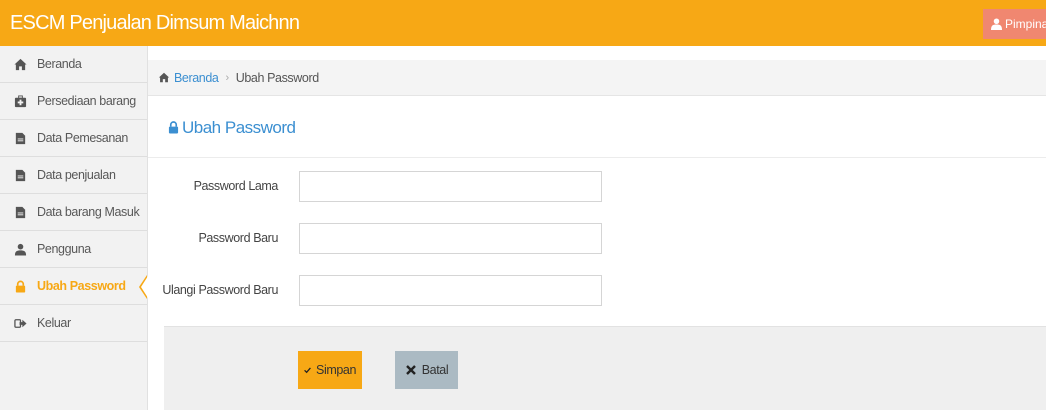 This screenshot has width=1046, height=410. Describe the element at coordinates (81, 286) in the screenshot. I see `sidebar-item-label: Ubah Password` at that location.